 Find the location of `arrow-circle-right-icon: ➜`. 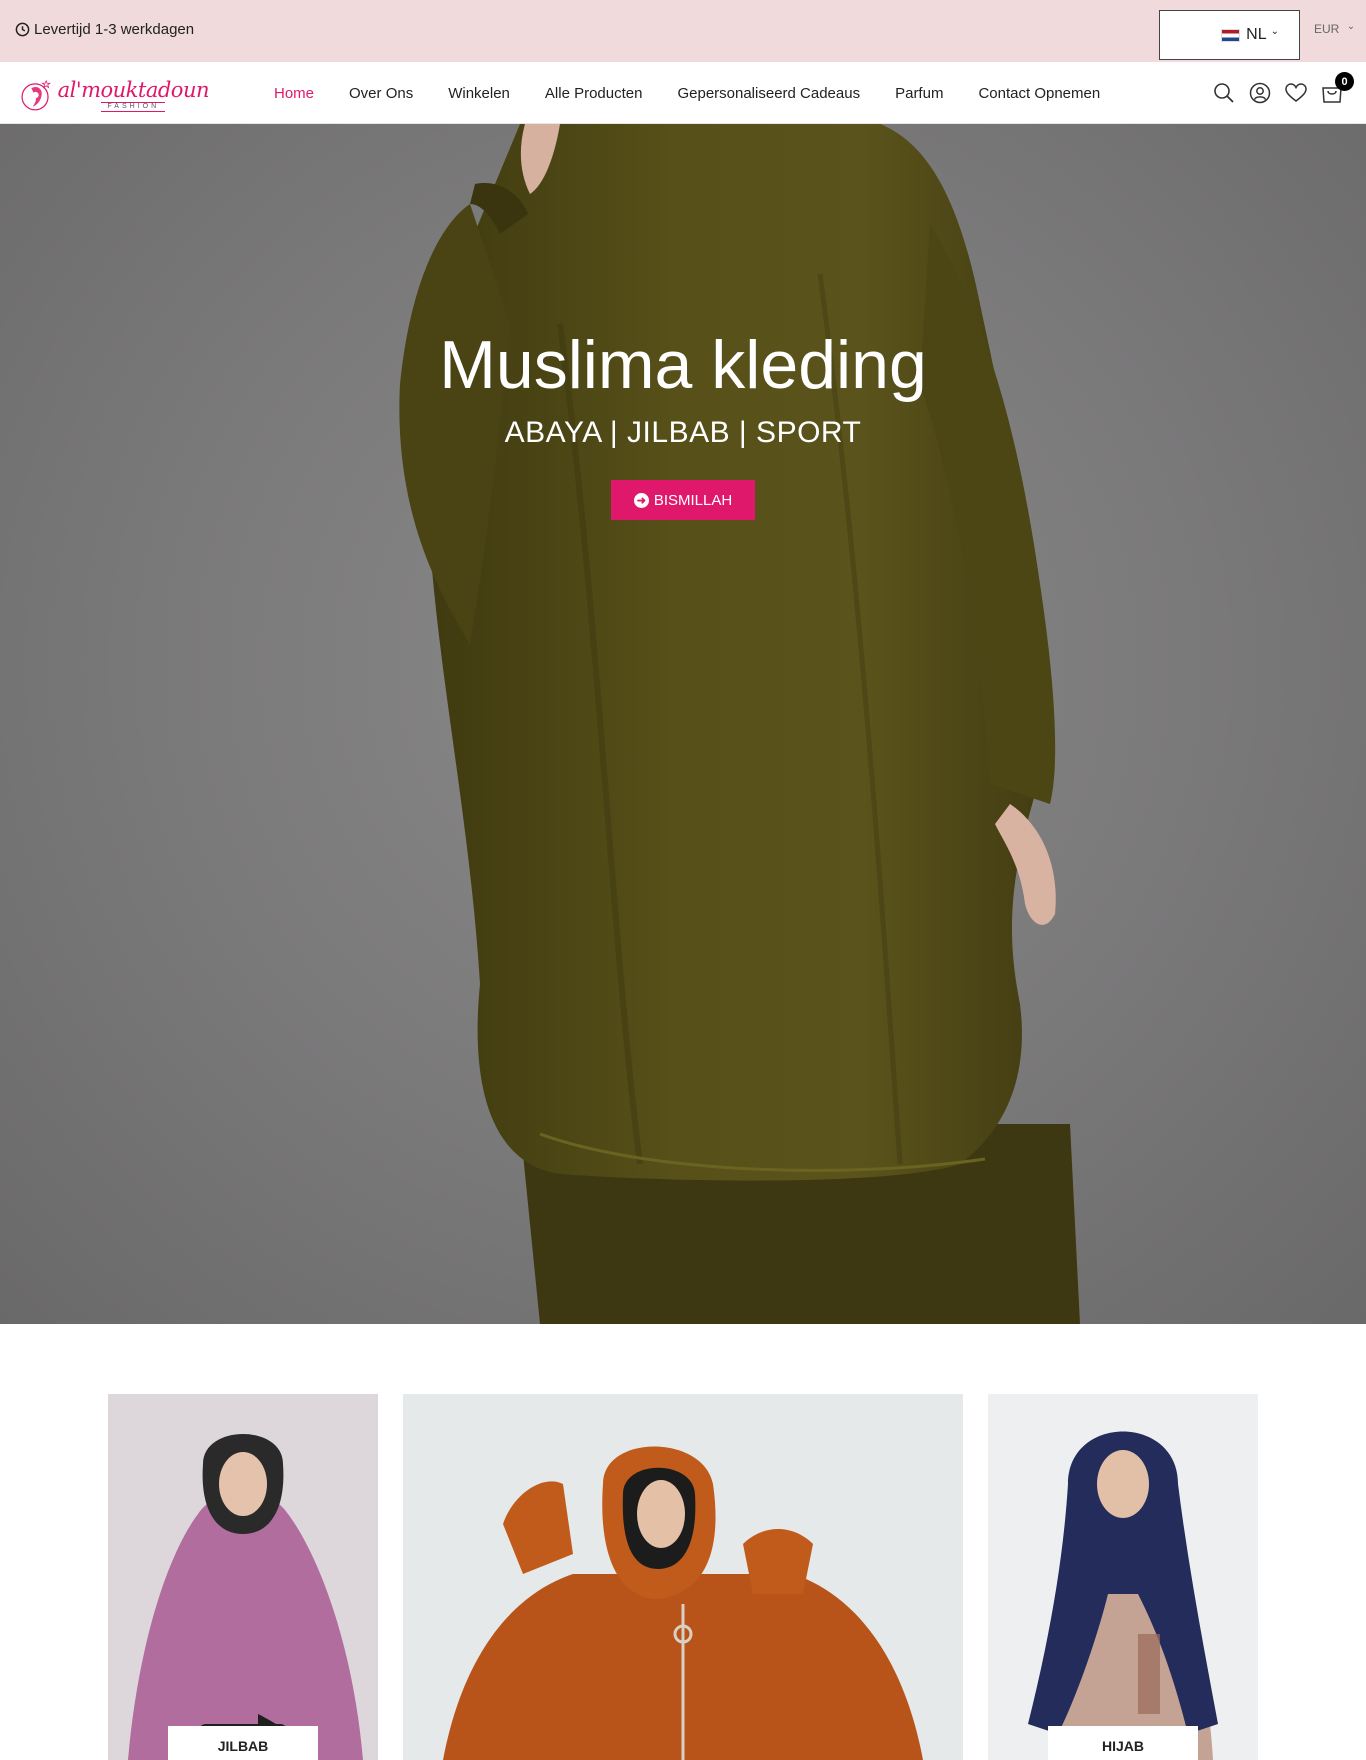

arrow-circle-right-icon: ➜ is located at coordinates (641, 500).